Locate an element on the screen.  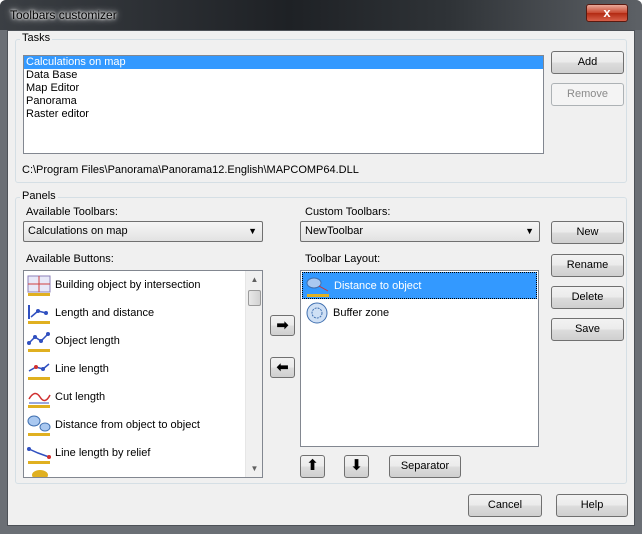
list-item is located at coordinates (143, 472).